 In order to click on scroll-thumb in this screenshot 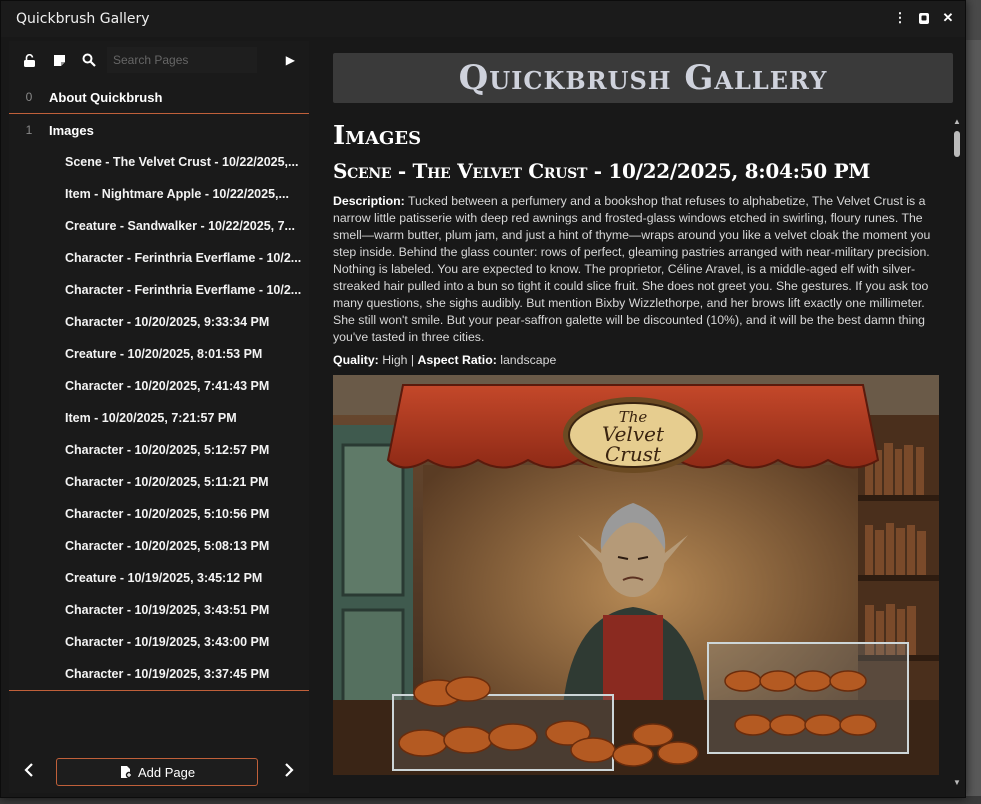, I will do `click(957, 144)`.